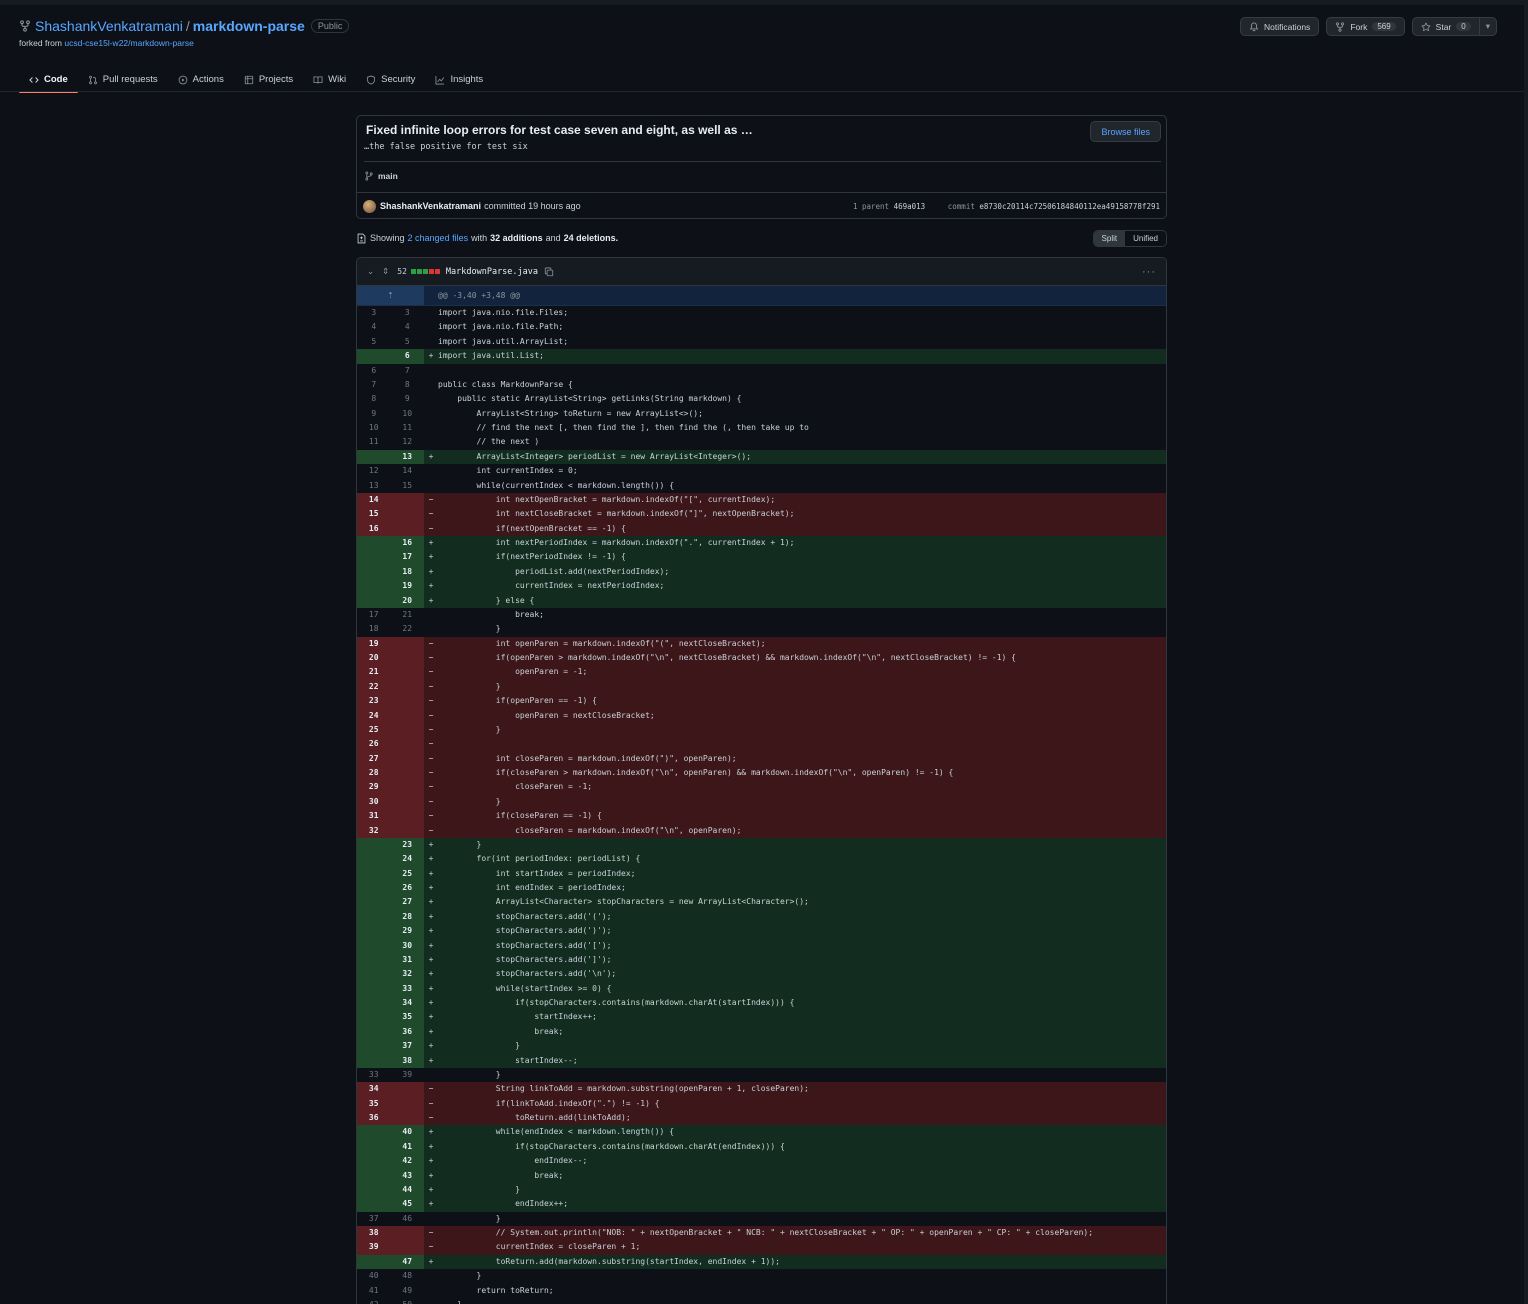 The height and width of the screenshot is (1304, 1528). Describe the element at coordinates (1109, 238) in the screenshot. I see `split-view-button: Split` at that location.